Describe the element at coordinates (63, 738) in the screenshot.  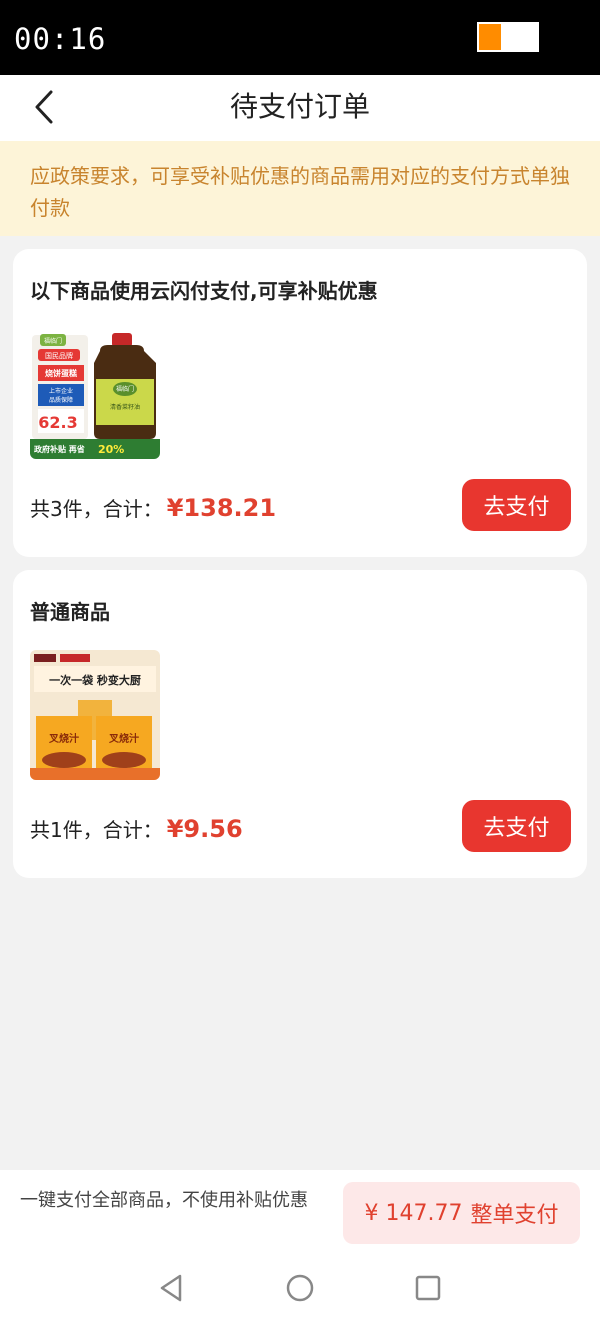
I see `packet-label-1: 叉烧汁` at that location.